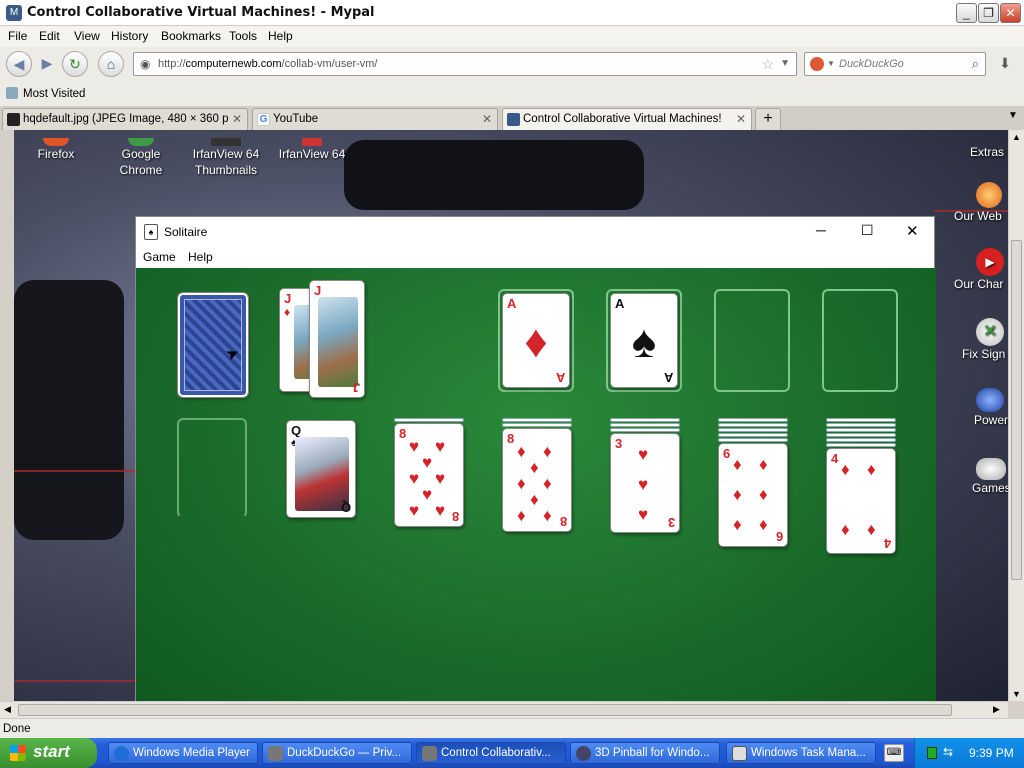 The width and height of the screenshot is (1024, 768). What do you see at coordinates (191, 36) in the screenshot?
I see `menu-bookmarks: Bookmarks` at bounding box center [191, 36].